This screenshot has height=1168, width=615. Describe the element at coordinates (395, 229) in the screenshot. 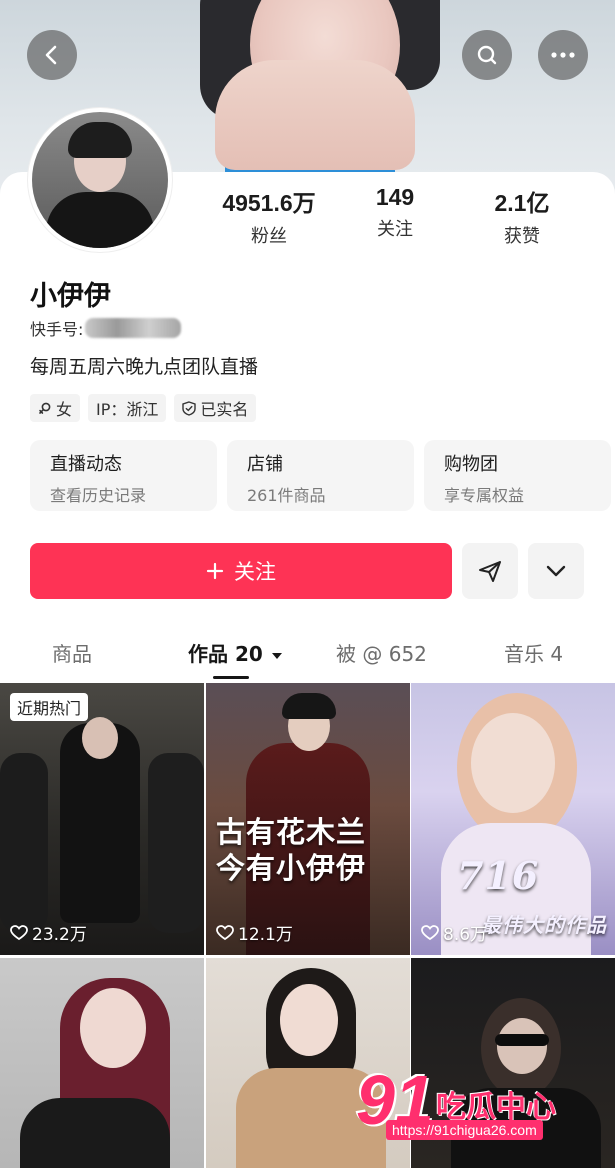

I see `stat-label: 关注` at that location.